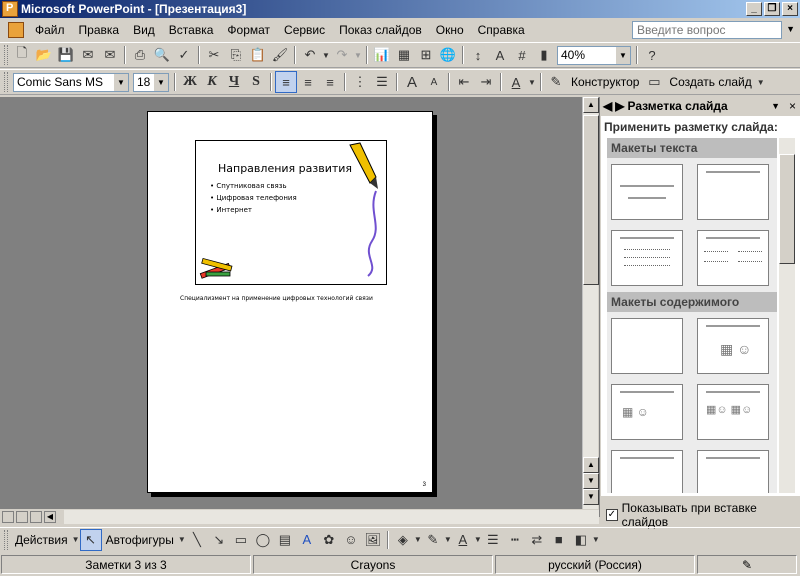  What do you see at coordinates (50, 517) in the screenshot?
I see `scroll-left-icon: ◀` at bounding box center [50, 517].